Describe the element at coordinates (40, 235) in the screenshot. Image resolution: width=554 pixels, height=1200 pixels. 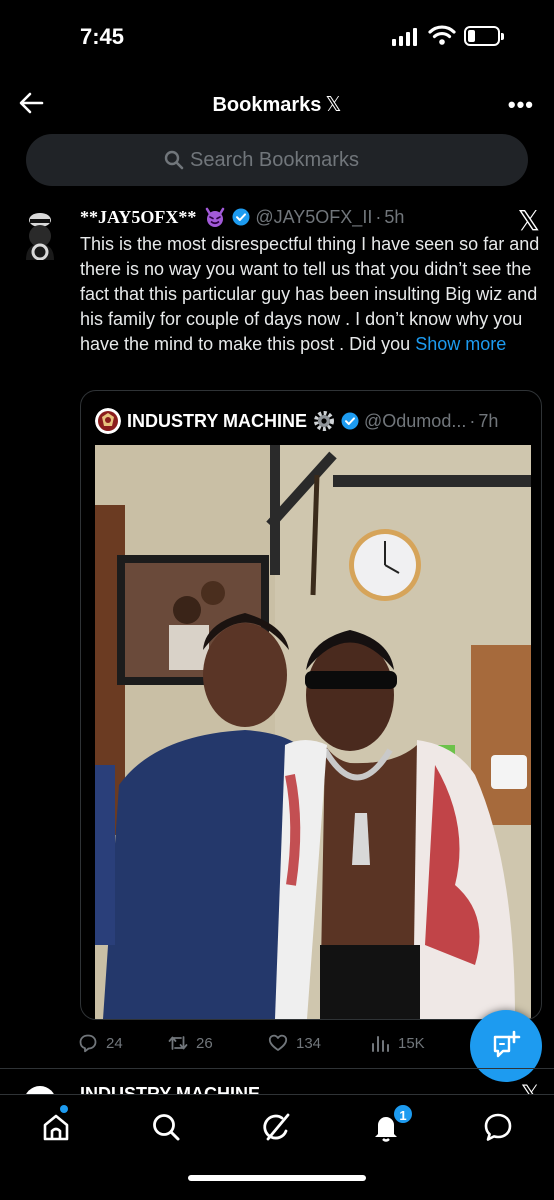
I see `user-avatar` at that location.